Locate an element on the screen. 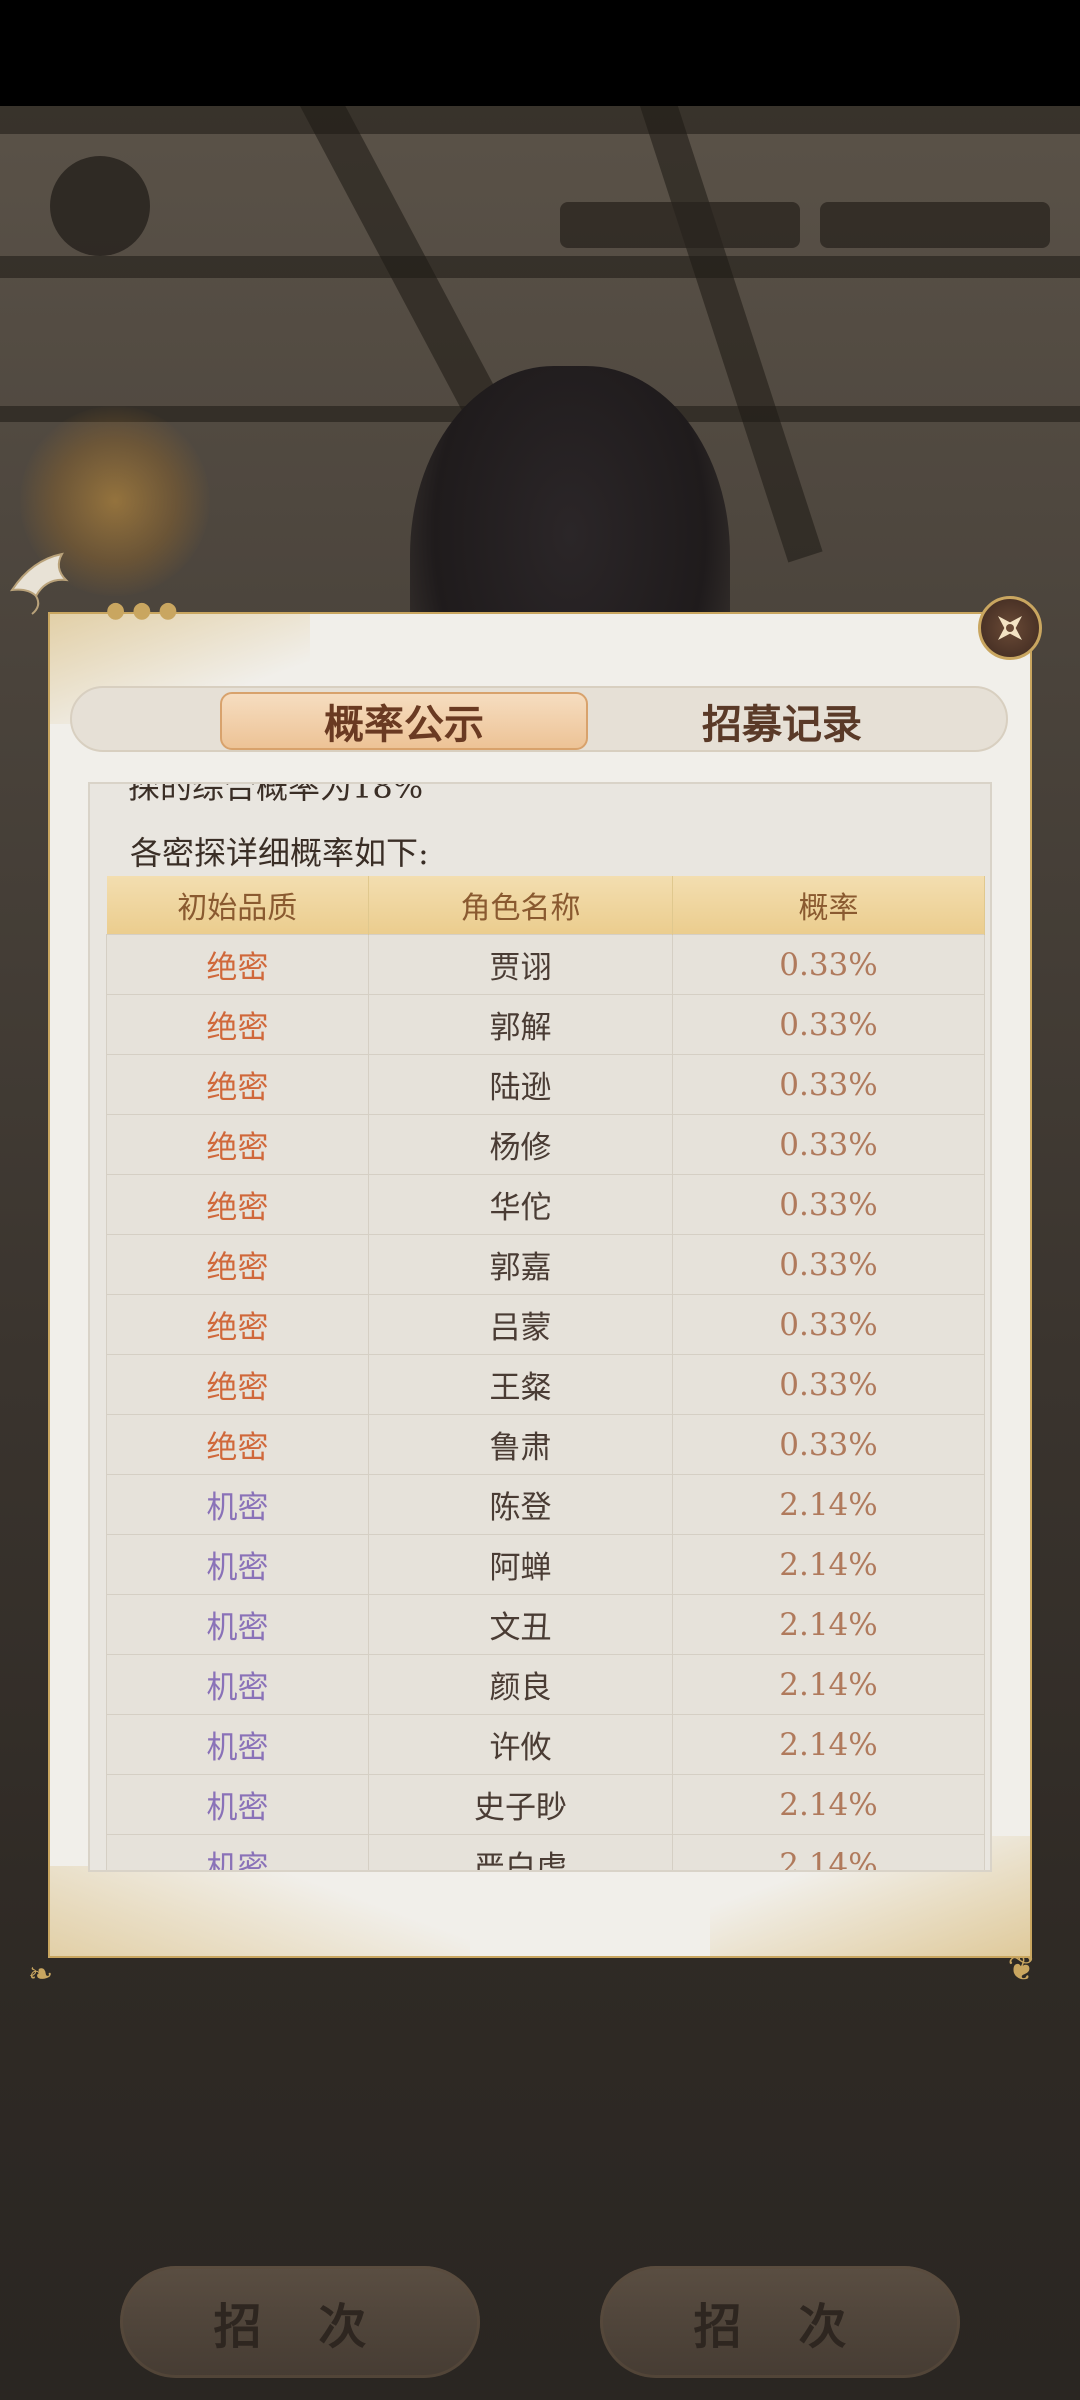 Image resolution: width=1080 pixels, height=2400 pixels. character-name-cell: 文丑 is located at coordinates (520, 1624).